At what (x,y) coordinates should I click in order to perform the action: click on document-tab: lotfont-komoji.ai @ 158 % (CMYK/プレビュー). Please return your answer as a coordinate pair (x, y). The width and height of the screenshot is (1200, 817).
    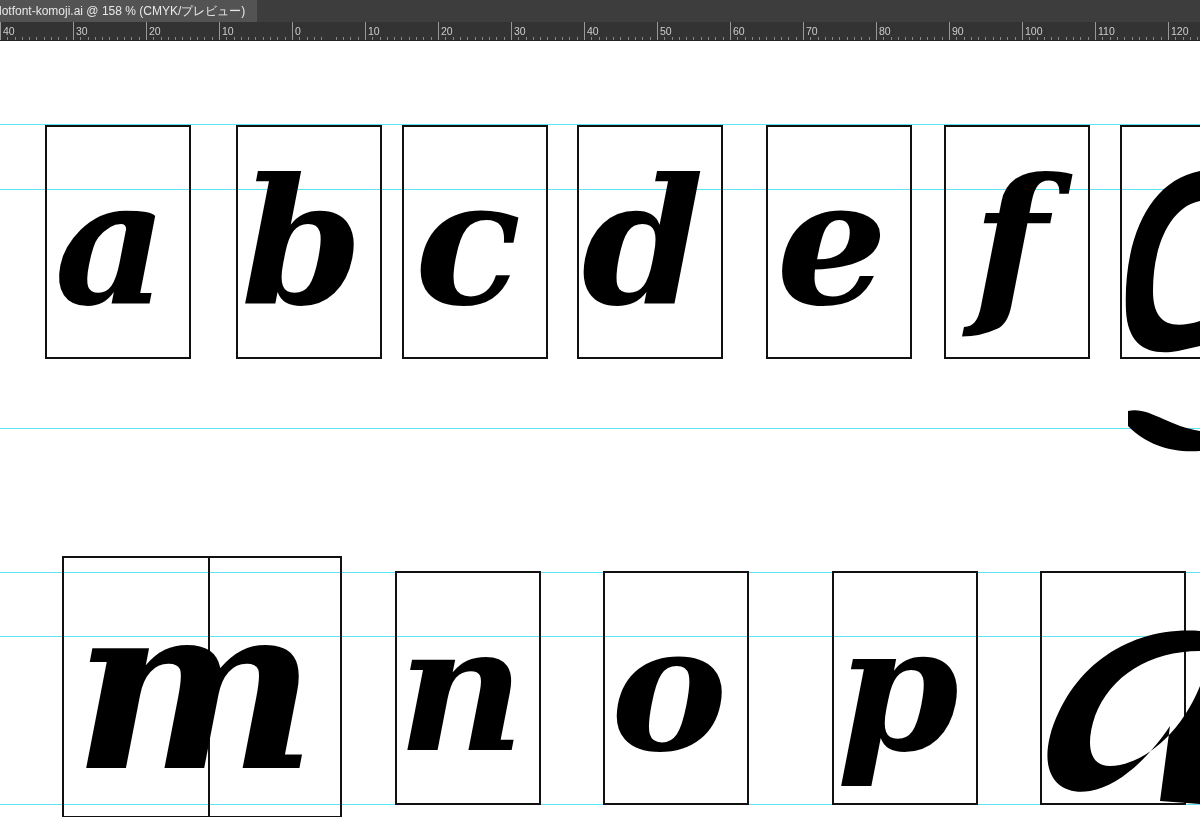
    Looking at the image, I should click on (129, 11).